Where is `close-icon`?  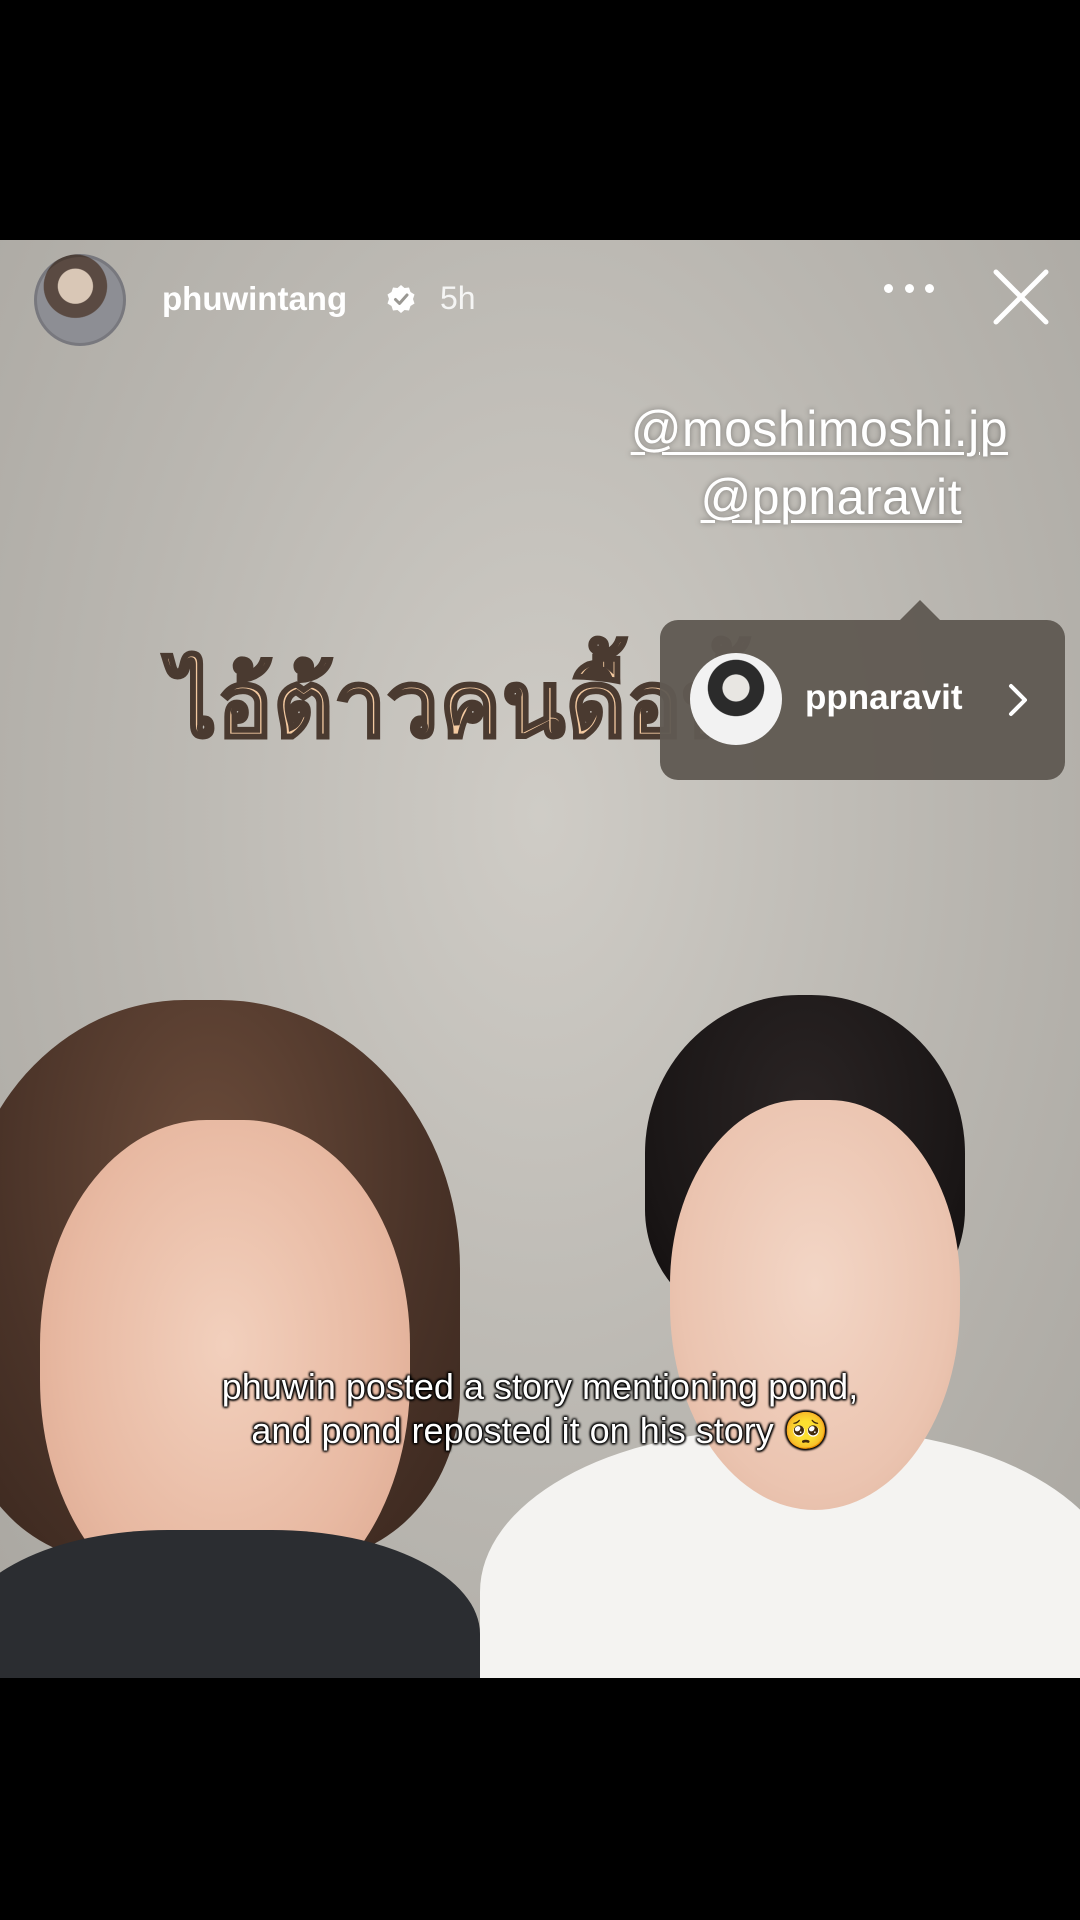 close-icon is located at coordinates (1021, 297).